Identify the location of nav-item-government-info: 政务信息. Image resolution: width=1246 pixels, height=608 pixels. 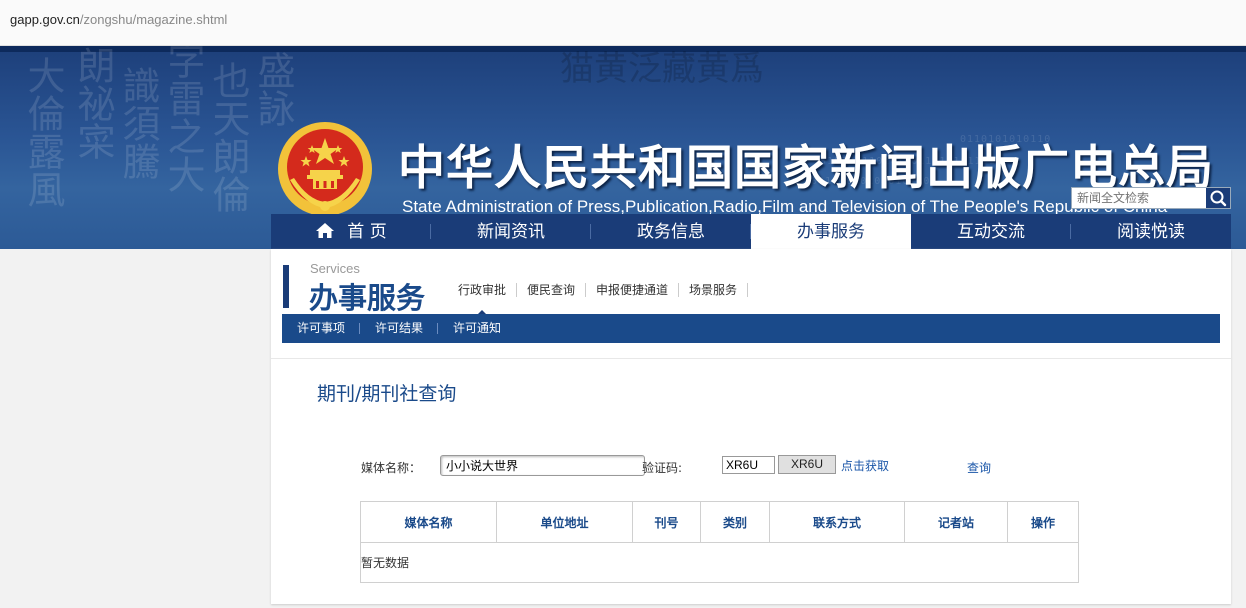
(671, 231).